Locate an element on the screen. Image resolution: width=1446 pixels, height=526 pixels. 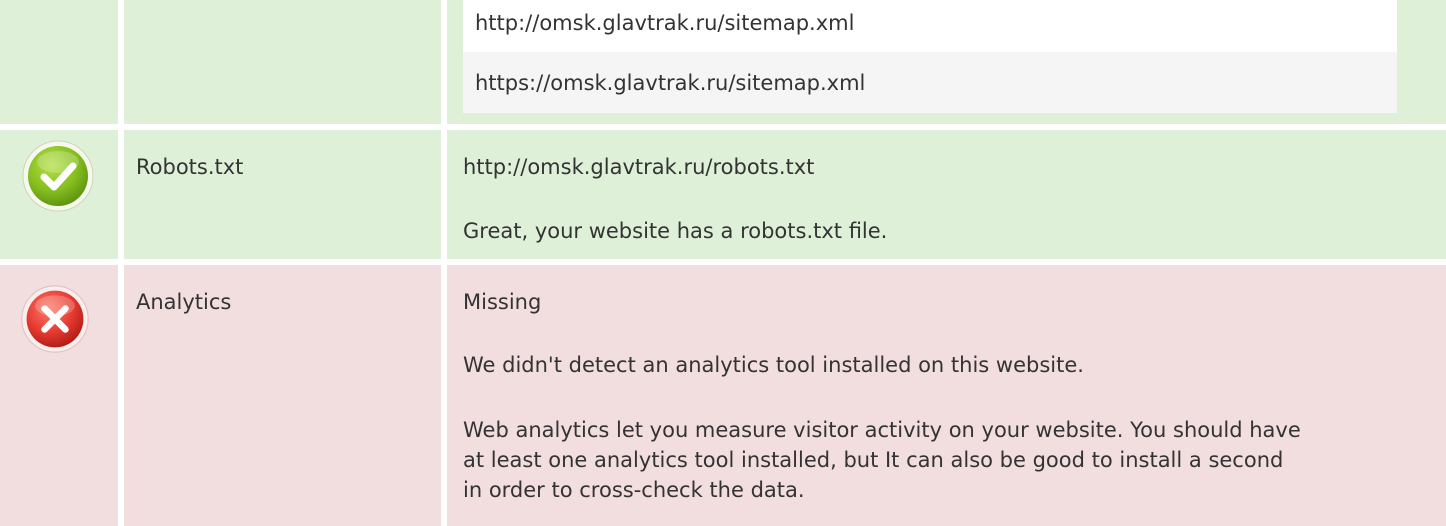
analytics-status-cell is located at coordinates (59, 395).